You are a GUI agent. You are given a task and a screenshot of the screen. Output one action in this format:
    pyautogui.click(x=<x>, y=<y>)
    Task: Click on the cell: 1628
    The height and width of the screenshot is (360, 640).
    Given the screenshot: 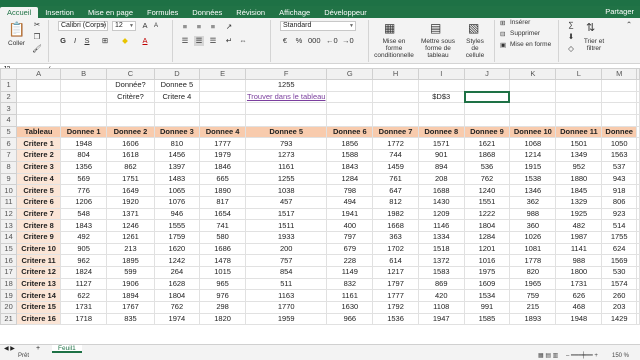 What is the action you would take?
    pyautogui.click(x=177, y=284)
    